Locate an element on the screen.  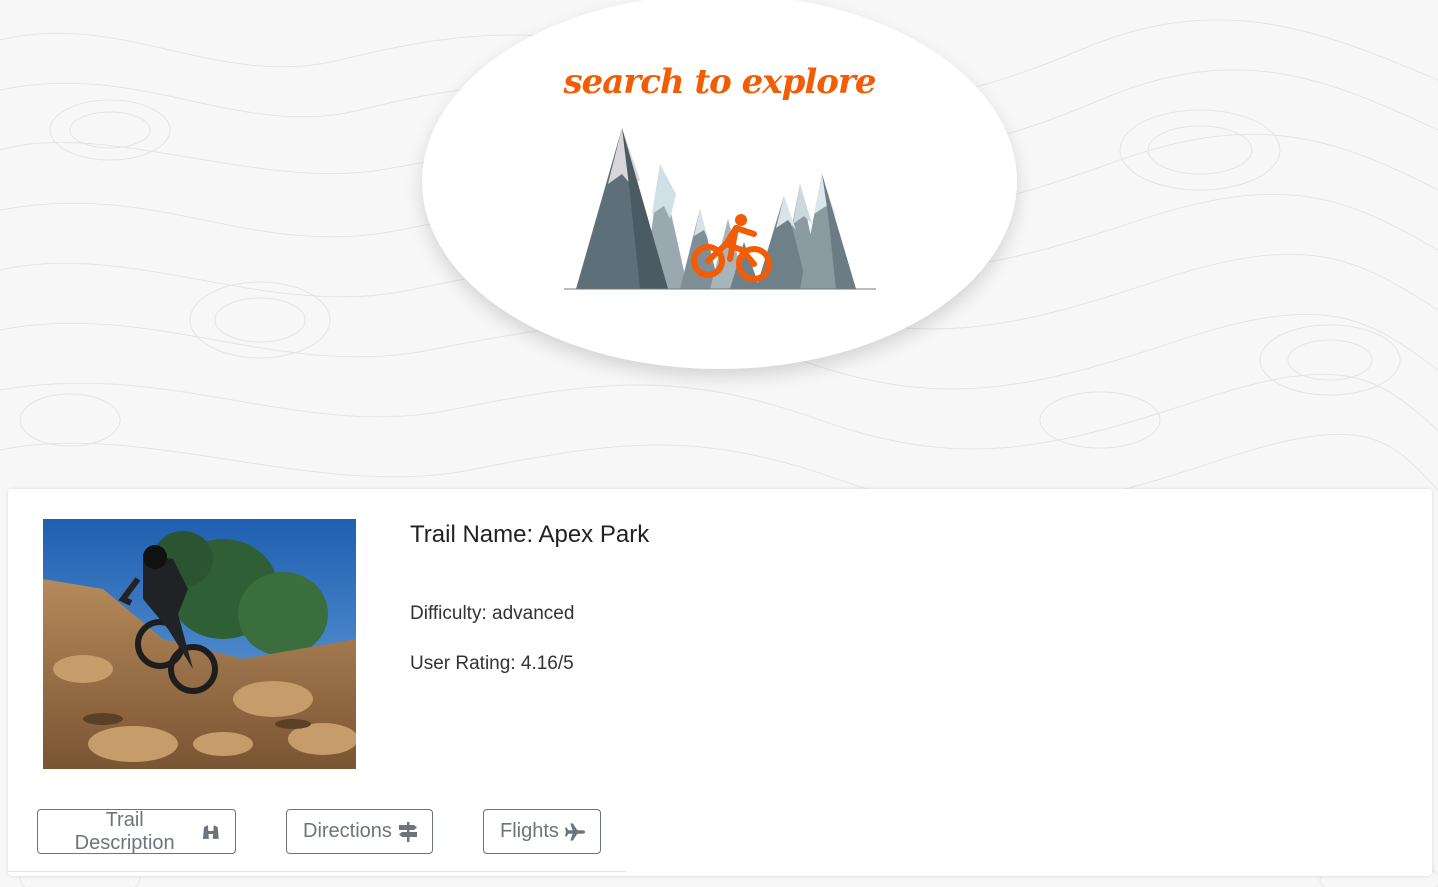
trail-description-button: Trail Description is located at coordinates (136, 831).